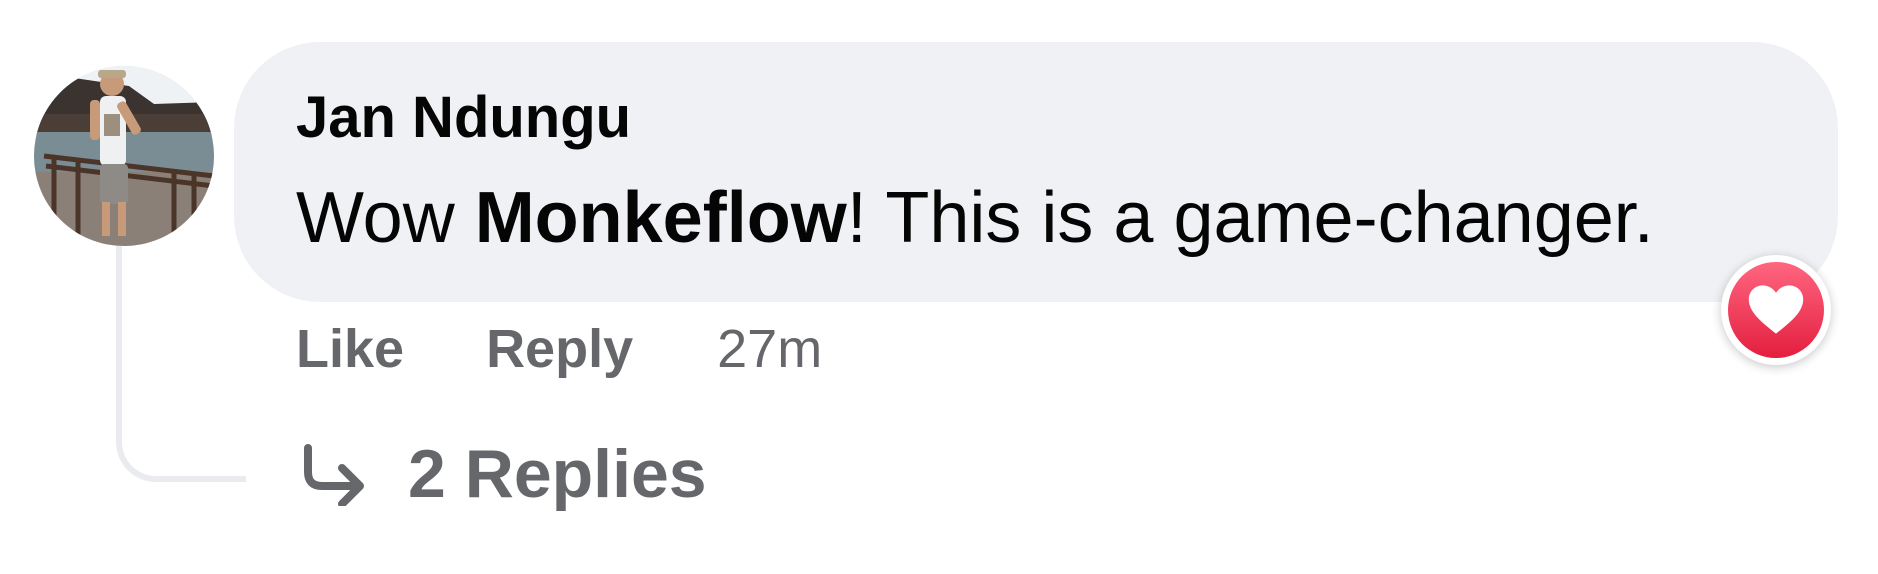 This screenshot has width=1878, height=574. What do you see at coordinates (661, 218) in the screenshot?
I see `comment-mention: Monkeflow` at bounding box center [661, 218].